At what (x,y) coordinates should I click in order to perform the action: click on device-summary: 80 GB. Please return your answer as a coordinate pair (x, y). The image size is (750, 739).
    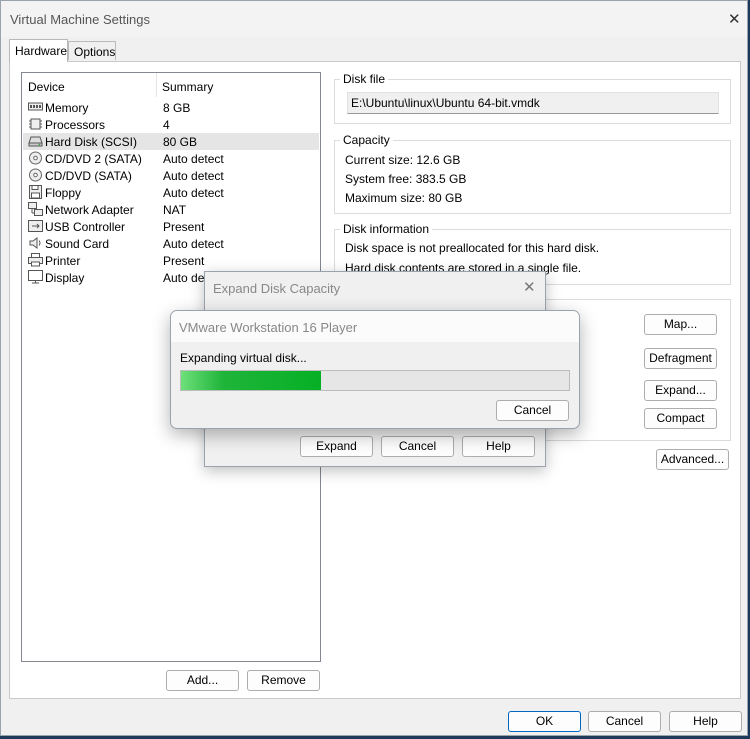
    Looking at the image, I should click on (180, 142).